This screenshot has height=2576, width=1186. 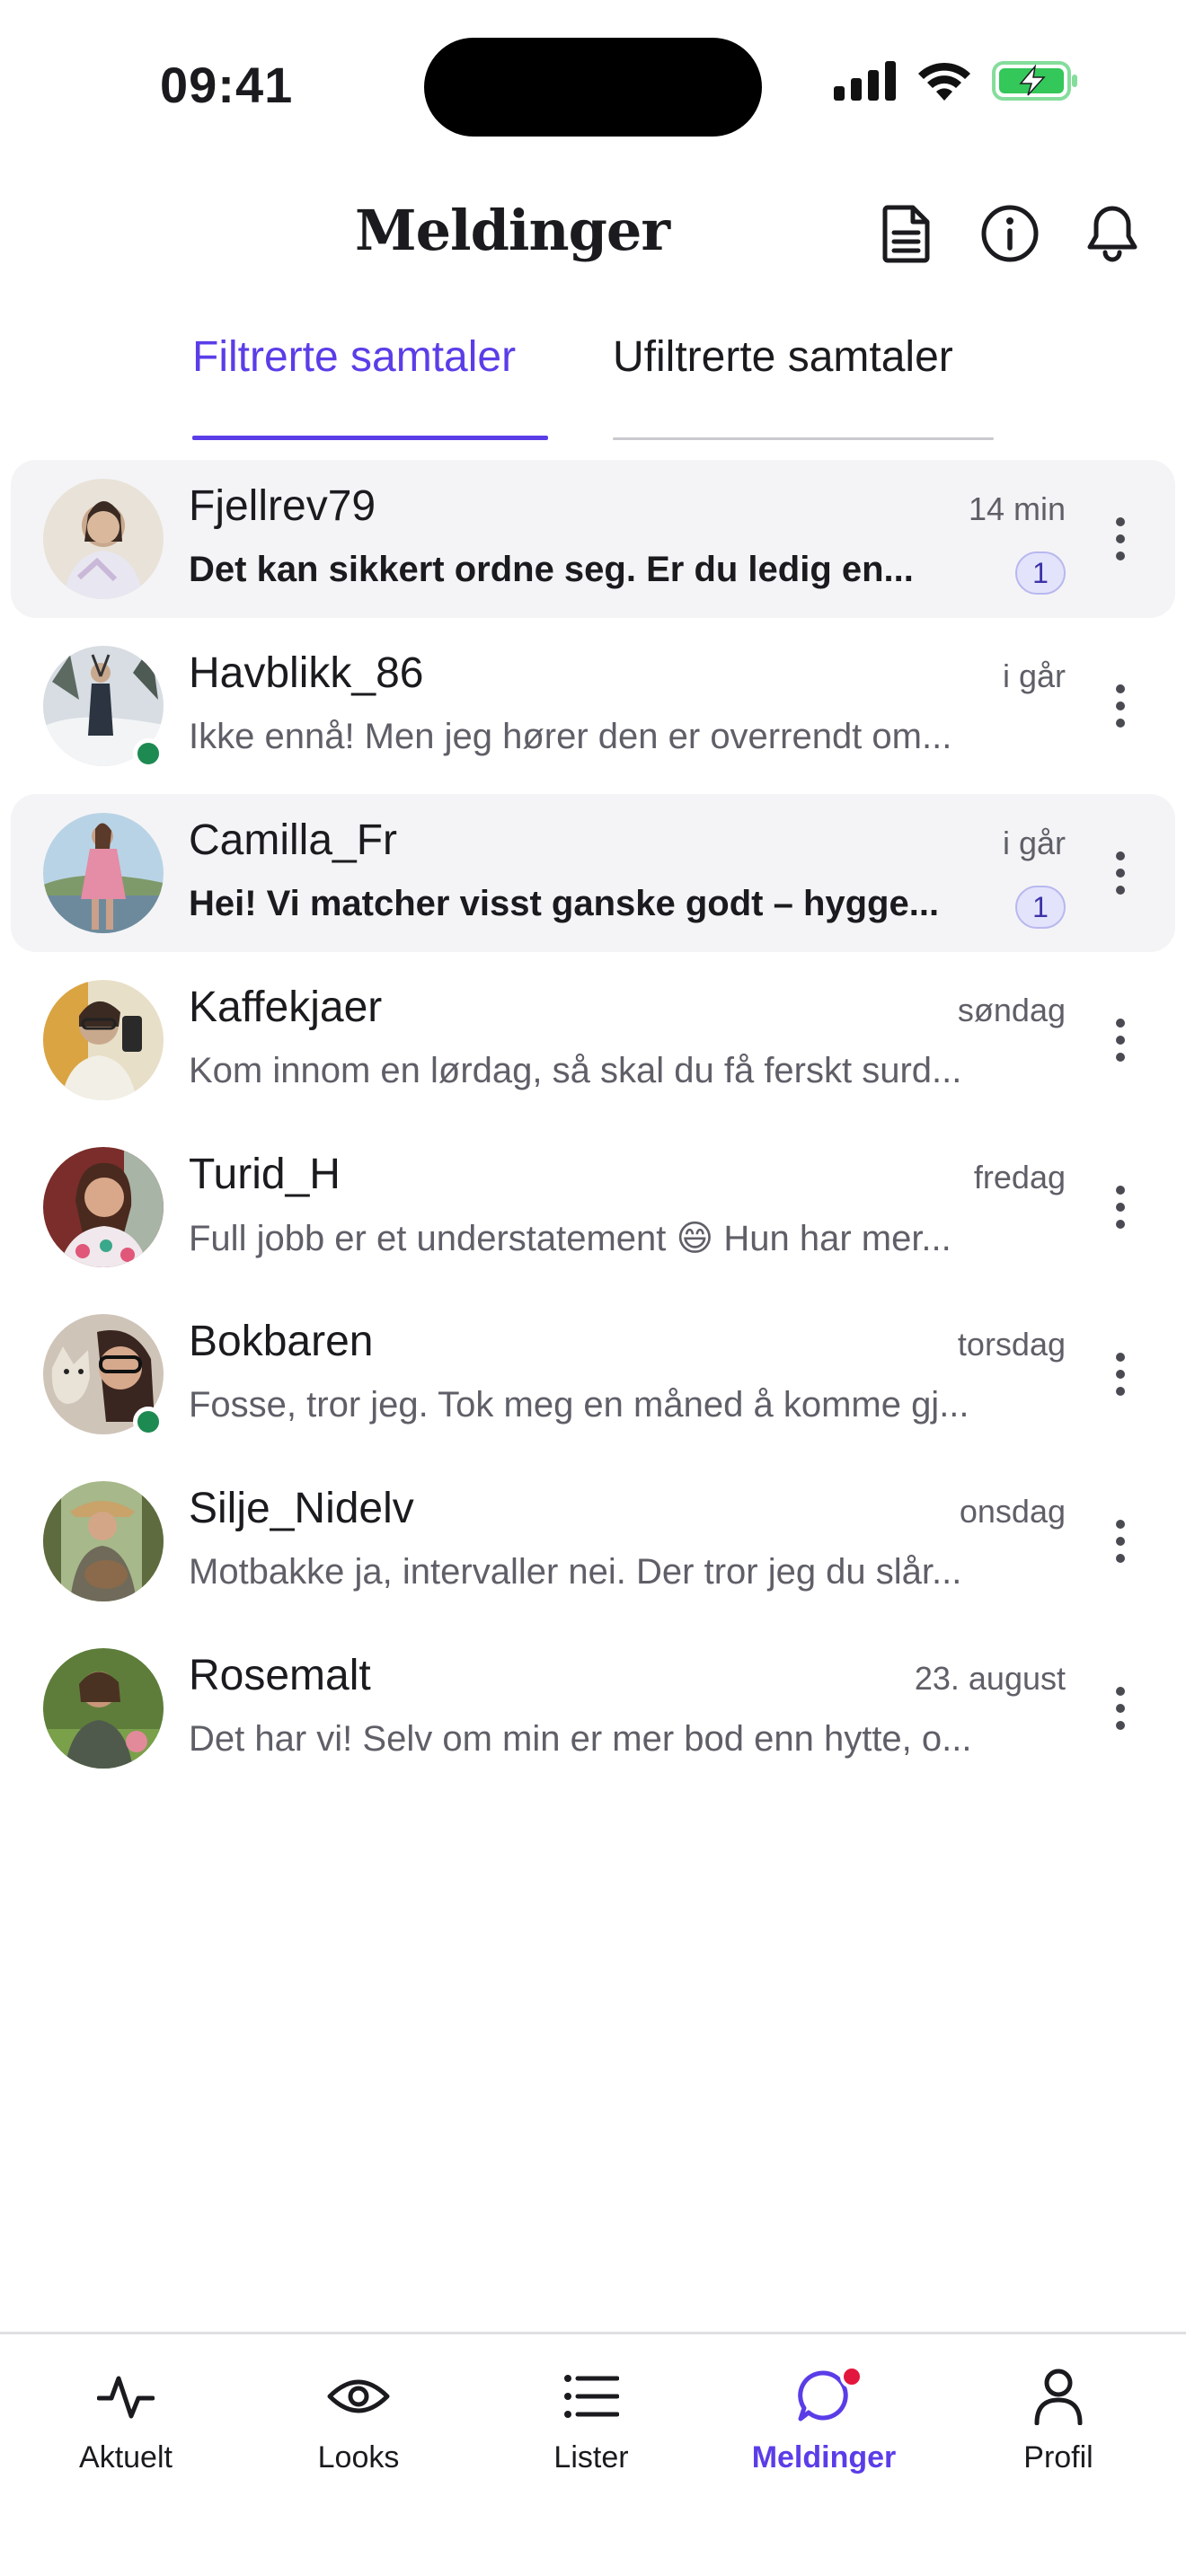 I want to click on tab-unfiltered-label: Ufiltrerte samtaler, so click(x=783, y=357).